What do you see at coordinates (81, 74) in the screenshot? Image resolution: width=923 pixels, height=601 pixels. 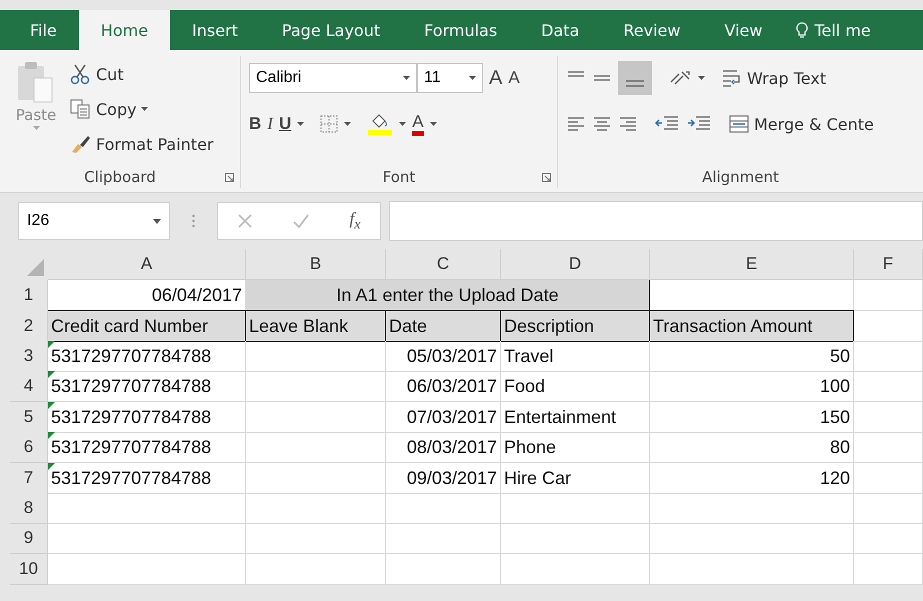 I see `scissors-icon` at bounding box center [81, 74].